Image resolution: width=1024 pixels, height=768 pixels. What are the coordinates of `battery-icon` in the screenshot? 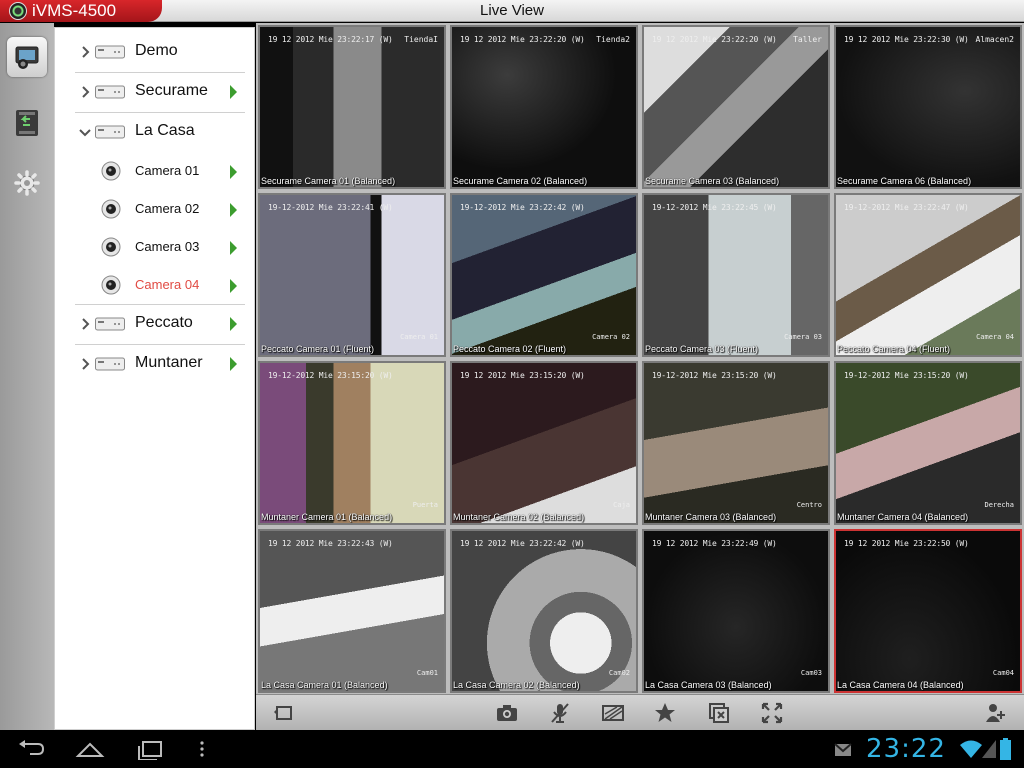 It's located at (1005, 749).